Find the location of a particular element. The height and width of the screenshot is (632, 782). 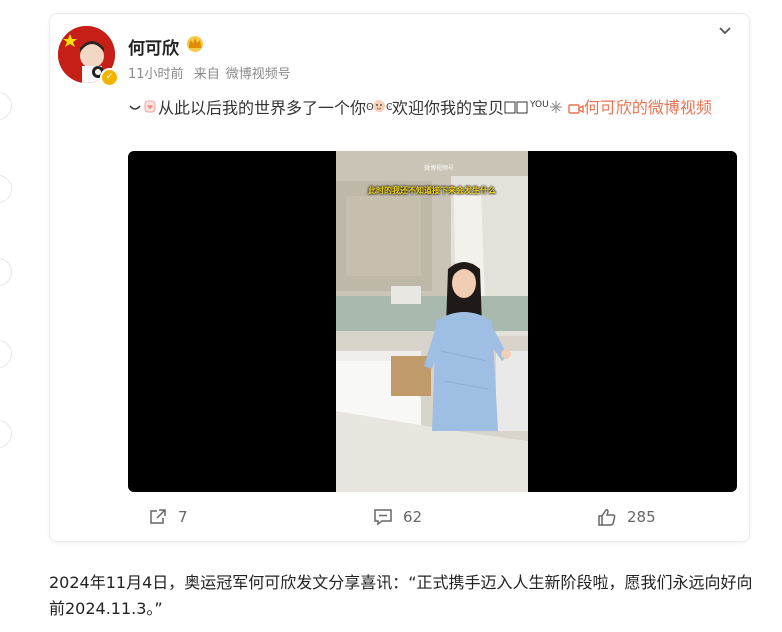

comment-button: 62 is located at coordinates (397, 517).